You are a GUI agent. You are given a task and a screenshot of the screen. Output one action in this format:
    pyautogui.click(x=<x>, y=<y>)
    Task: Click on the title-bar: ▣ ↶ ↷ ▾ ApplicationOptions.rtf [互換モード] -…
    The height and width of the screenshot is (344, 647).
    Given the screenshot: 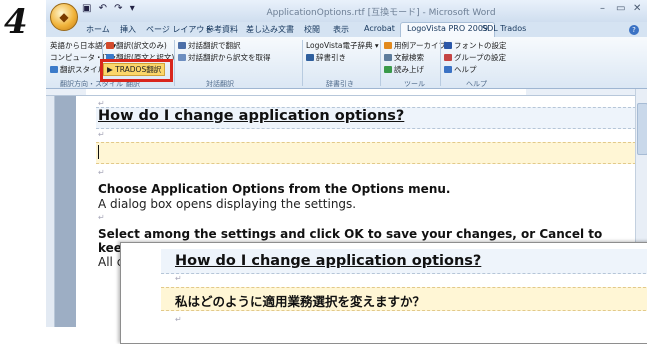 What is the action you would take?
    pyautogui.click(x=346, y=11)
    